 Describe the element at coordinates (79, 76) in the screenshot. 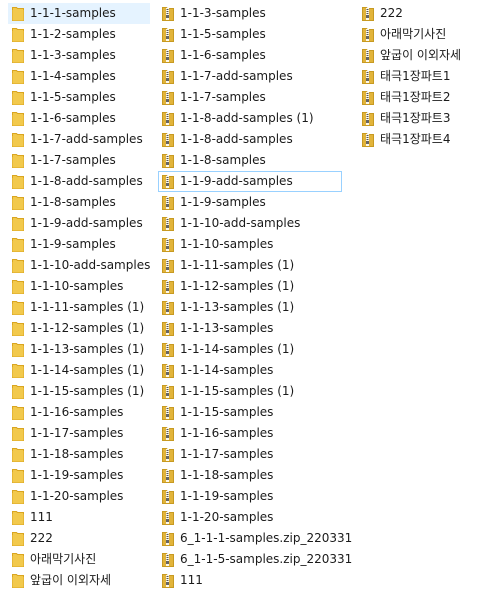

I see `folder-item: 1-1-4-samples` at that location.